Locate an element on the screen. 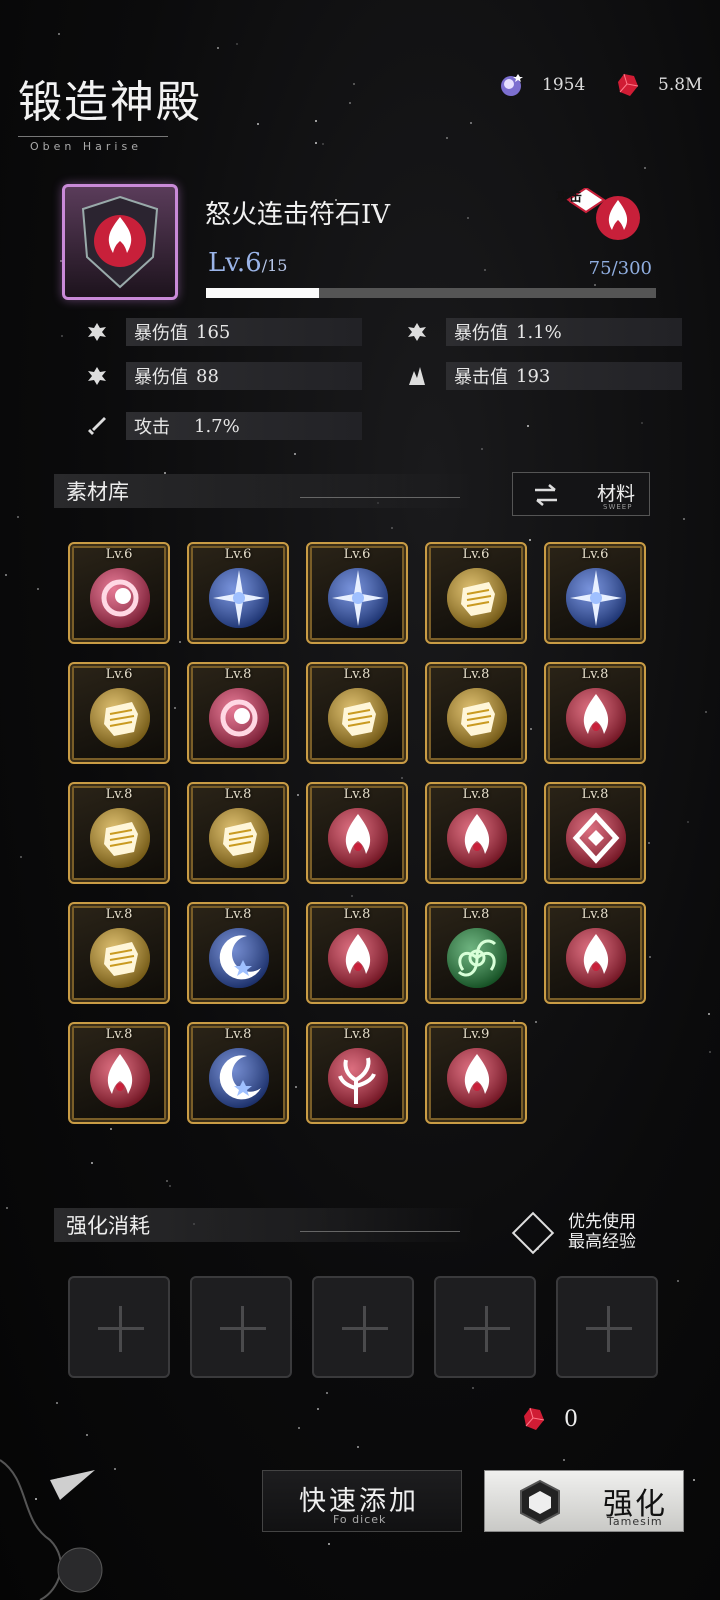 Image resolution: width=720 pixels, height=1600 pixels. priority-label-line2: 最高经验 is located at coordinates (602, 1242).